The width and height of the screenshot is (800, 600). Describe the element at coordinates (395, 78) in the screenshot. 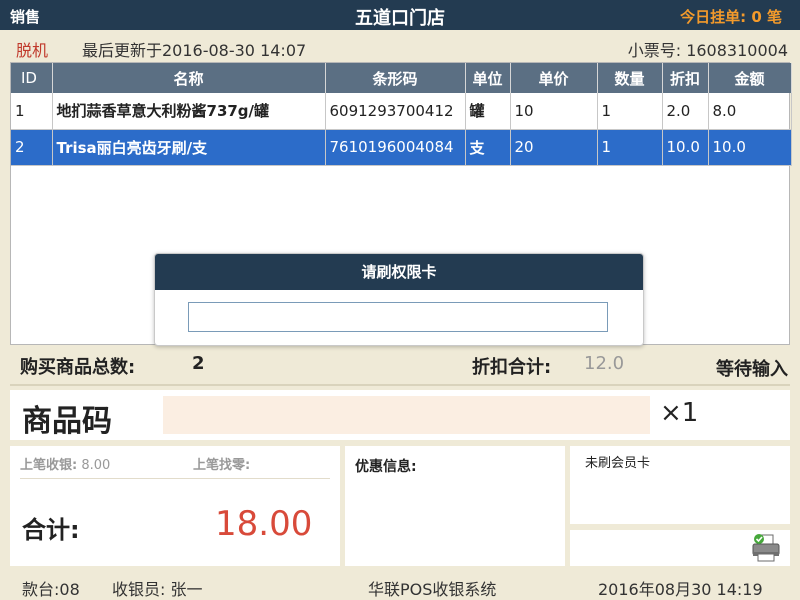

I see `col-header-barcode: 条形码` at that location.